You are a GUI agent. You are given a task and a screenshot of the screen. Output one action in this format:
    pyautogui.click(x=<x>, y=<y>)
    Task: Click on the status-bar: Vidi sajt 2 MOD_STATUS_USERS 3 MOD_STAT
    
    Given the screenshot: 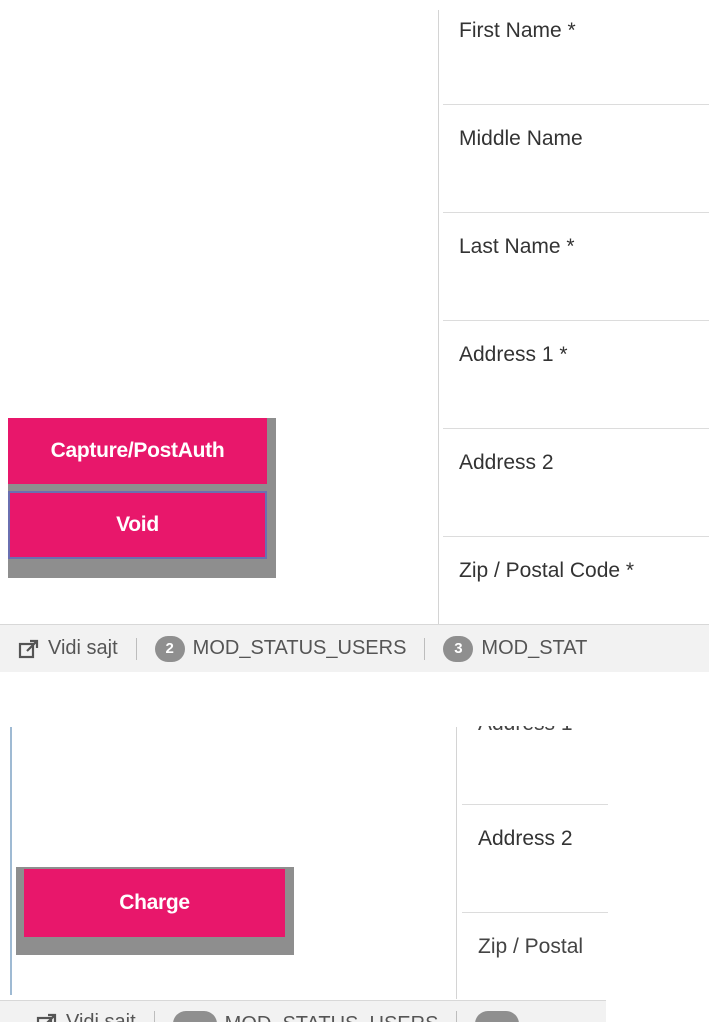 What is the action you would take?
    pyautogui.click(x=354, y=648)
    